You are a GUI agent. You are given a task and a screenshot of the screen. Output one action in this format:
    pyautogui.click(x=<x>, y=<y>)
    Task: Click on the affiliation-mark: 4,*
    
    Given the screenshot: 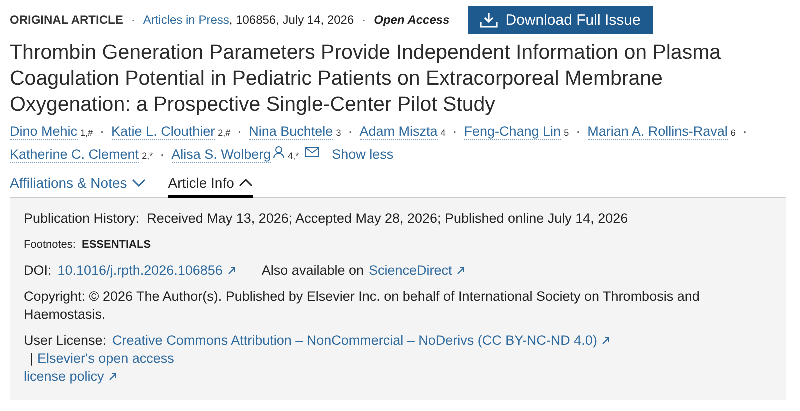 What is the action you would take?
    pyautogui.click(x=294, y=156)
    